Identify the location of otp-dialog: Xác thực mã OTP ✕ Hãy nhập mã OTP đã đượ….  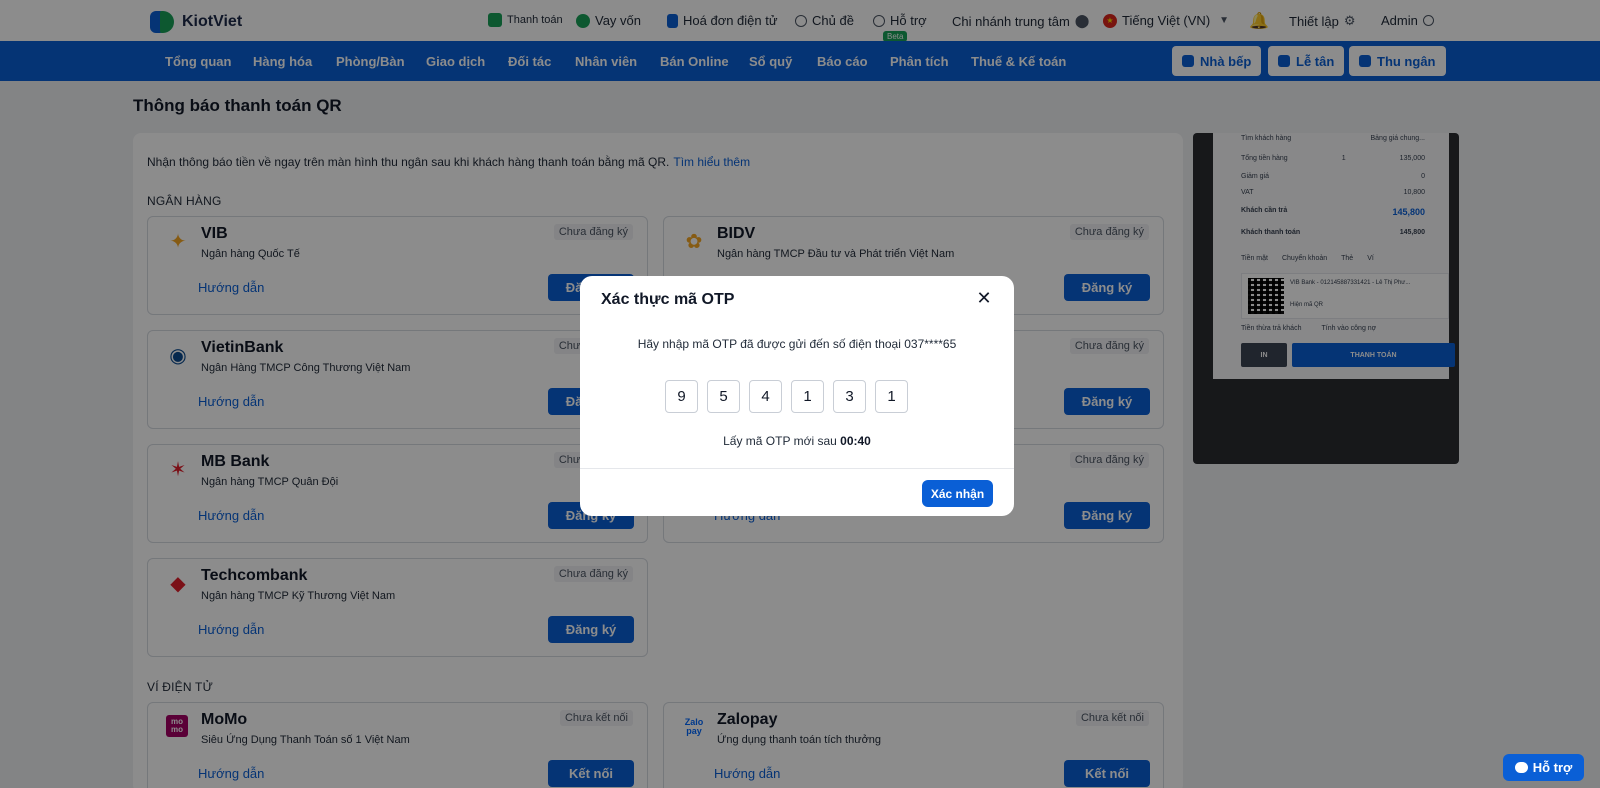
(797, 396).